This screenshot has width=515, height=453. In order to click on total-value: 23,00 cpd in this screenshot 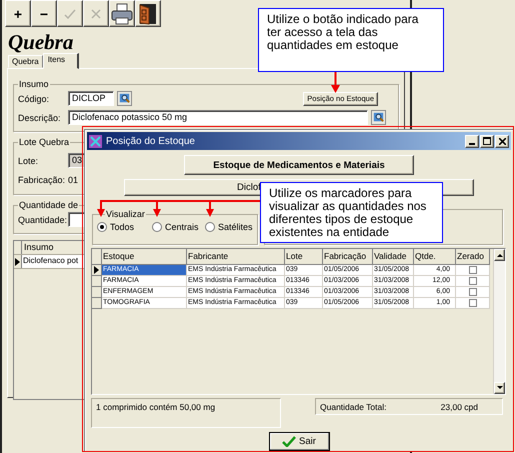, I will do `click(459, 406)`.